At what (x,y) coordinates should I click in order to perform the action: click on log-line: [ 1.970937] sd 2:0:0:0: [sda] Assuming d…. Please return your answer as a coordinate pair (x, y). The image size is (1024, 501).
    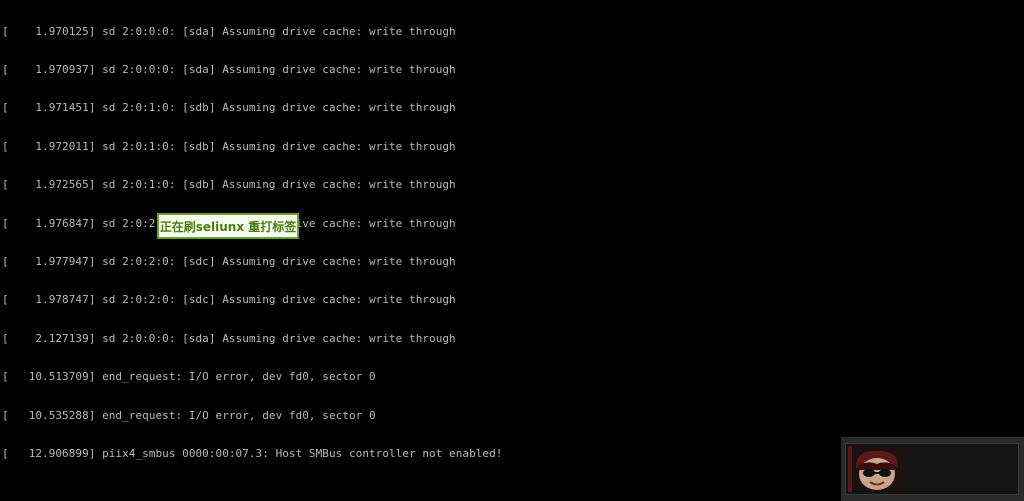
    Looking at the image, I should click on (229, 69).